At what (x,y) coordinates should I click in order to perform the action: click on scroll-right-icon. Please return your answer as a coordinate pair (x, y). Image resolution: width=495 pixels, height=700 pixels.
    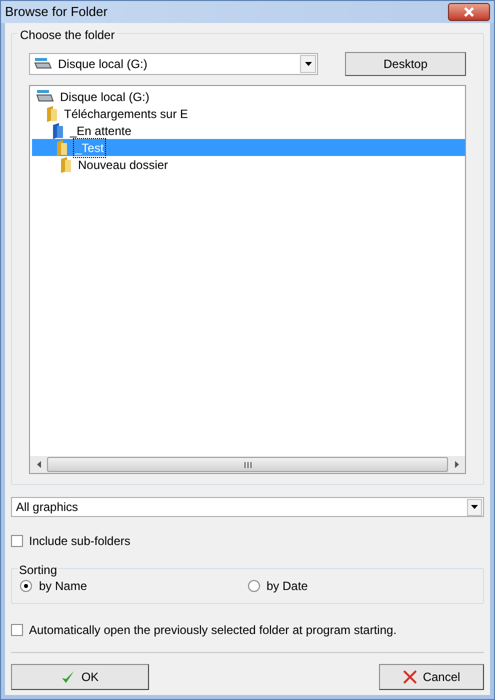
    Looking at the image, I should click on (456, 464).